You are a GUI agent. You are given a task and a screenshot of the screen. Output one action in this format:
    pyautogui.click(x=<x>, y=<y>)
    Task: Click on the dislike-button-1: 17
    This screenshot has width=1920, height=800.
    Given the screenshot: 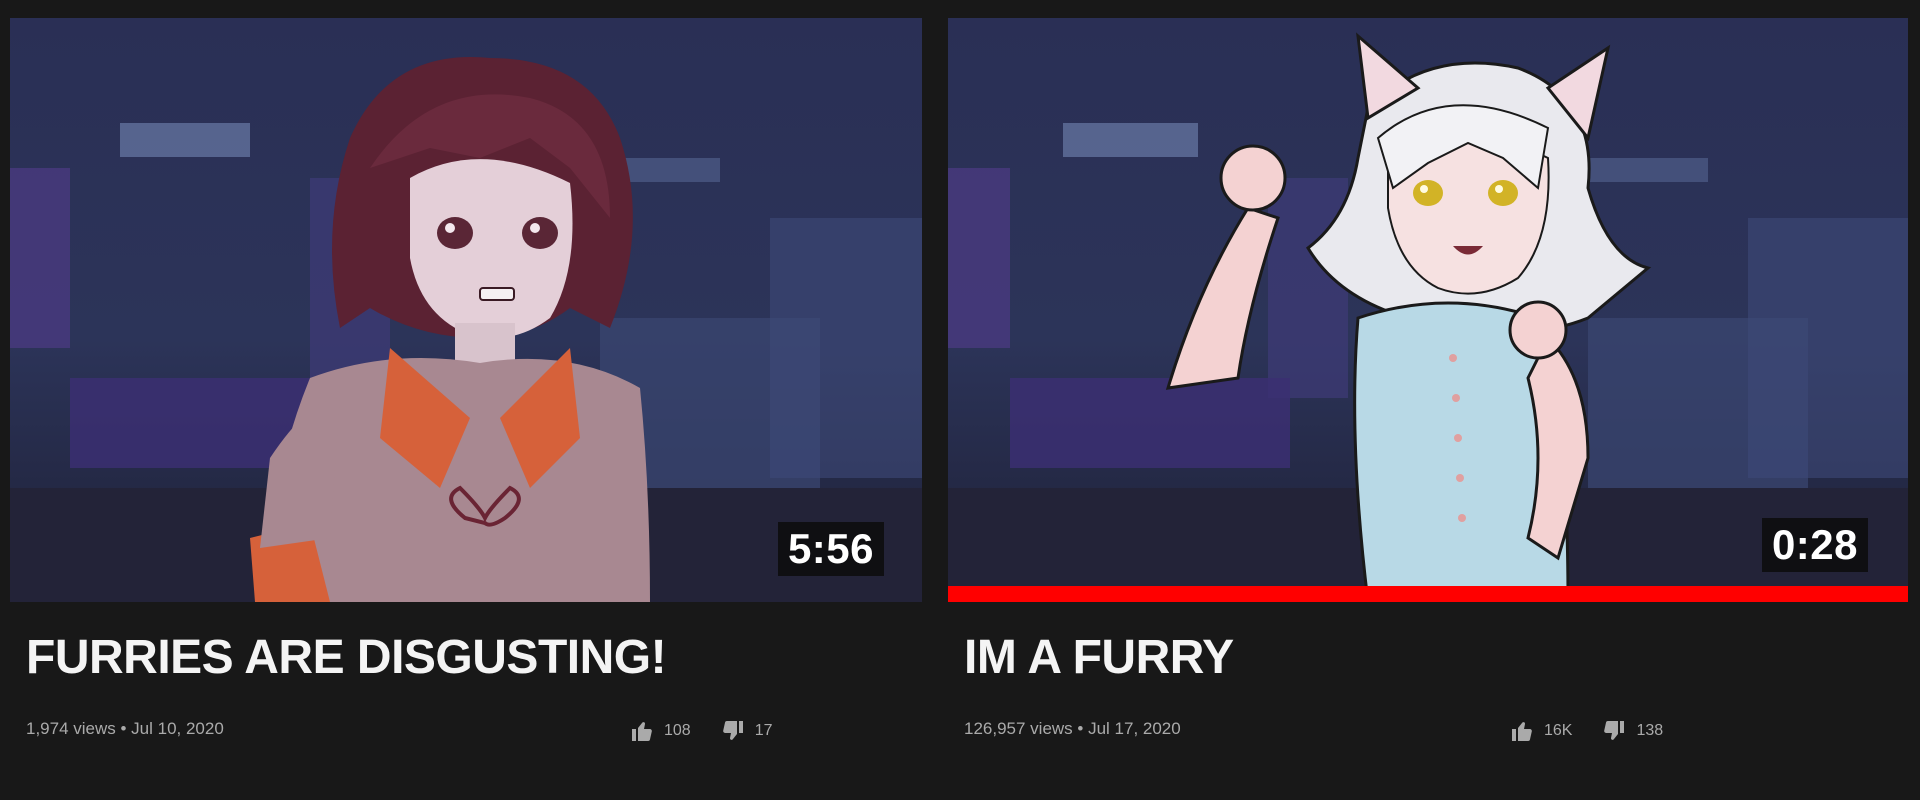 What is the action you would take?
    pyautogui.click(x=747, y=731)
    